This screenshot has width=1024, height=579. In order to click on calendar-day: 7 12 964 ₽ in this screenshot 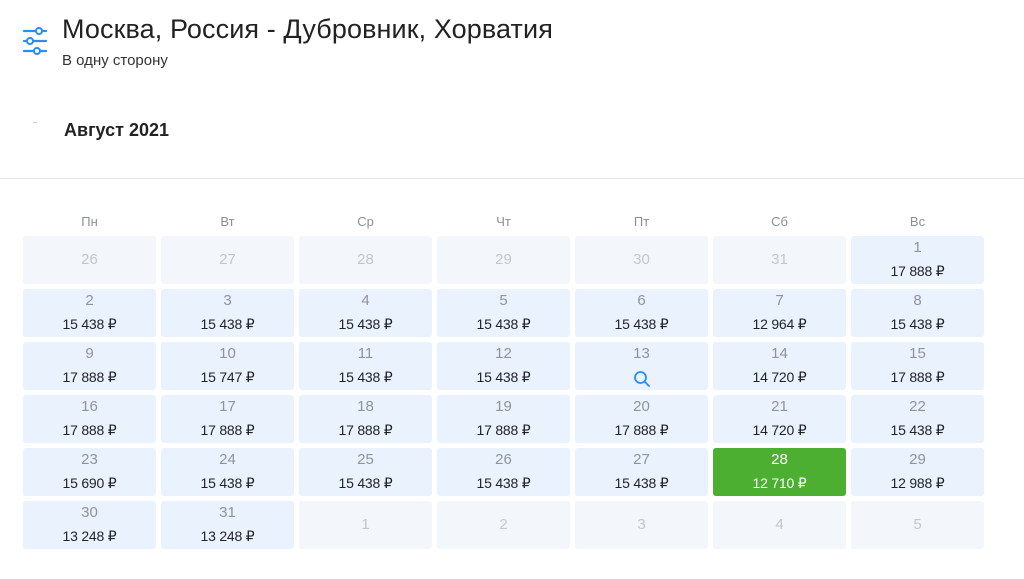, I will do `click(779, 313)`.